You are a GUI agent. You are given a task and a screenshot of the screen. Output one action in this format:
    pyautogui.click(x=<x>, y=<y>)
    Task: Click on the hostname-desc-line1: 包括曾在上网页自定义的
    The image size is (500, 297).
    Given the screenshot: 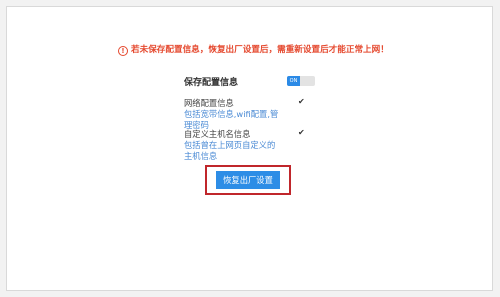 What is the action you would take?
    pyautogui.click(x=230, y=145)
    